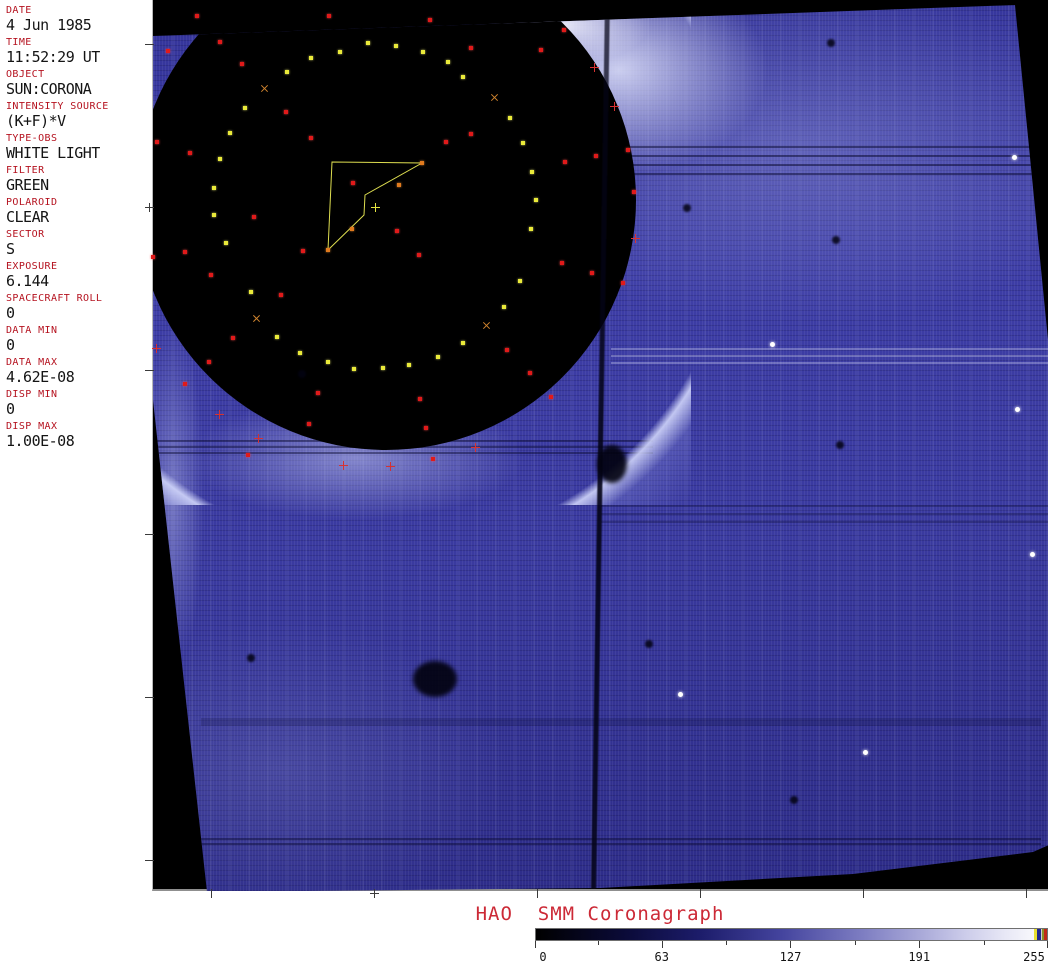  What do you see at coordinates (36, 121) in the screenshot?
I see `meta-value: (K+F)*V` at bounding box center [36, 121].